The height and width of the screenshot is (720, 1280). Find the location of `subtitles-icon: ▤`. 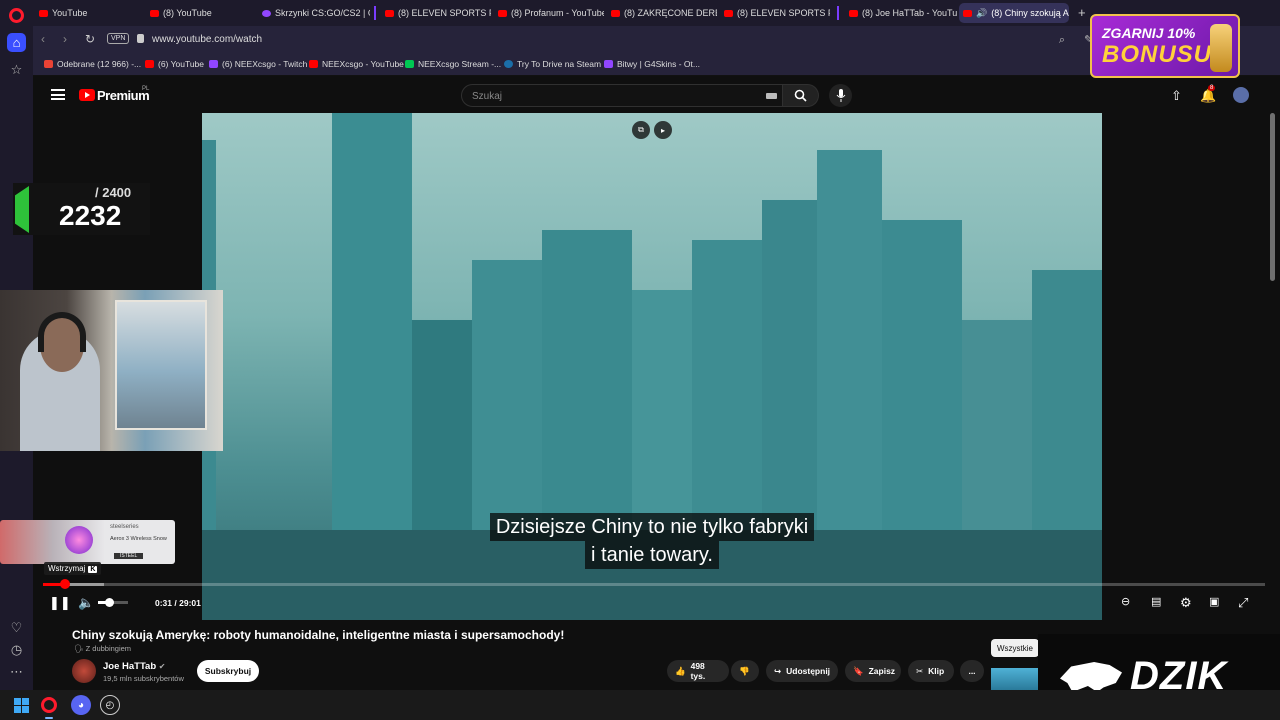

subtitles-icon: ▤ is located at coordinates (1156, 601).